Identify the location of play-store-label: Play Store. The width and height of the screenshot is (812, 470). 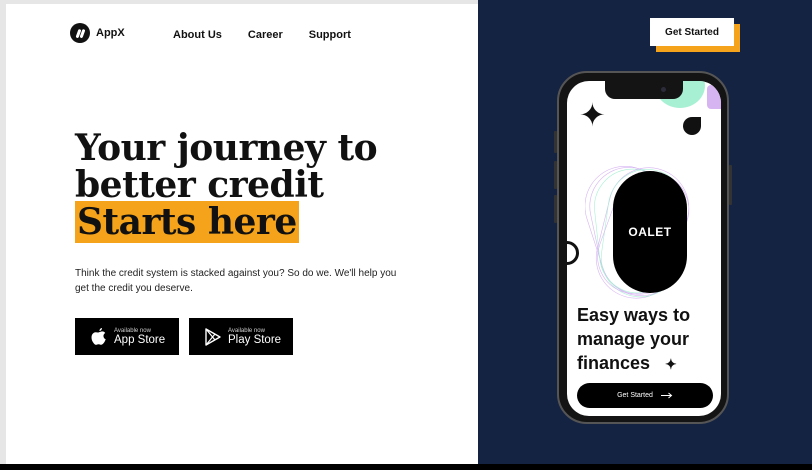
(255, 339).